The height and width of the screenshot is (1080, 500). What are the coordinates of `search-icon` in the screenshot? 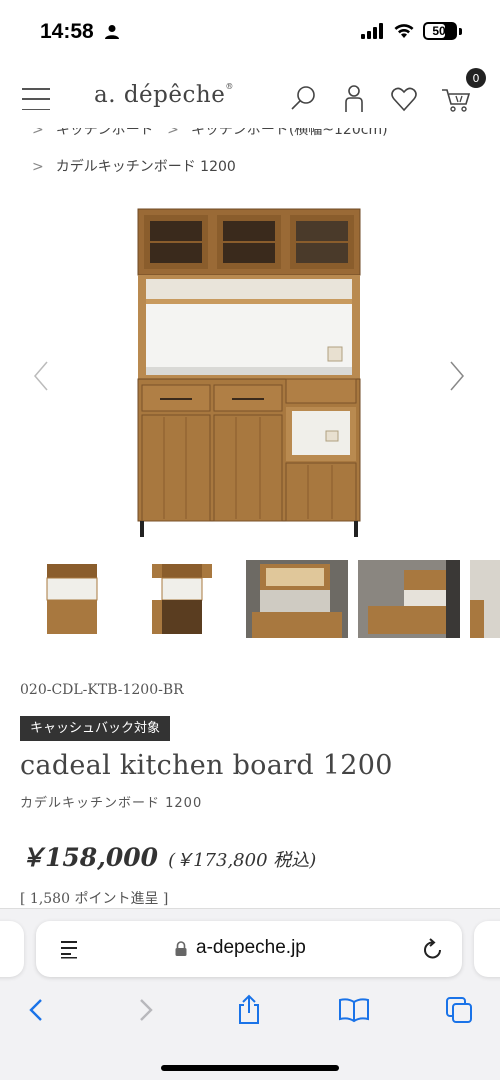 It's located at (304, 99).